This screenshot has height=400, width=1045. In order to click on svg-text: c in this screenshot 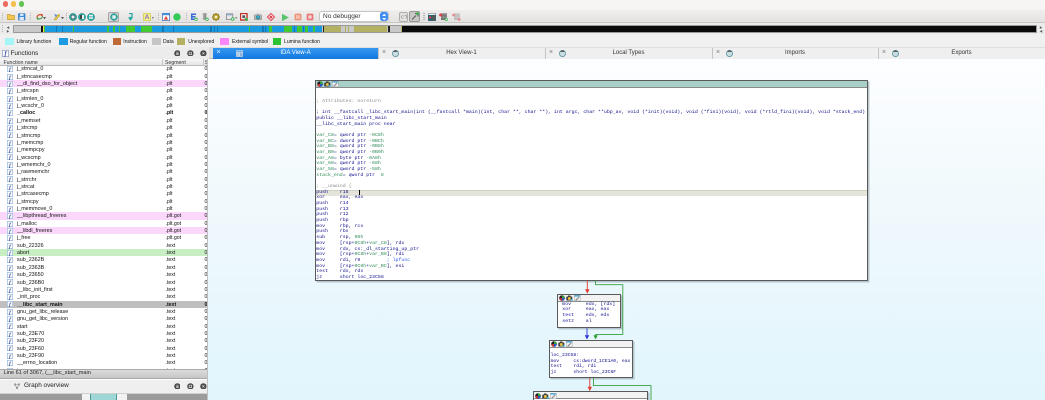, I will do `click(402, 18)`.